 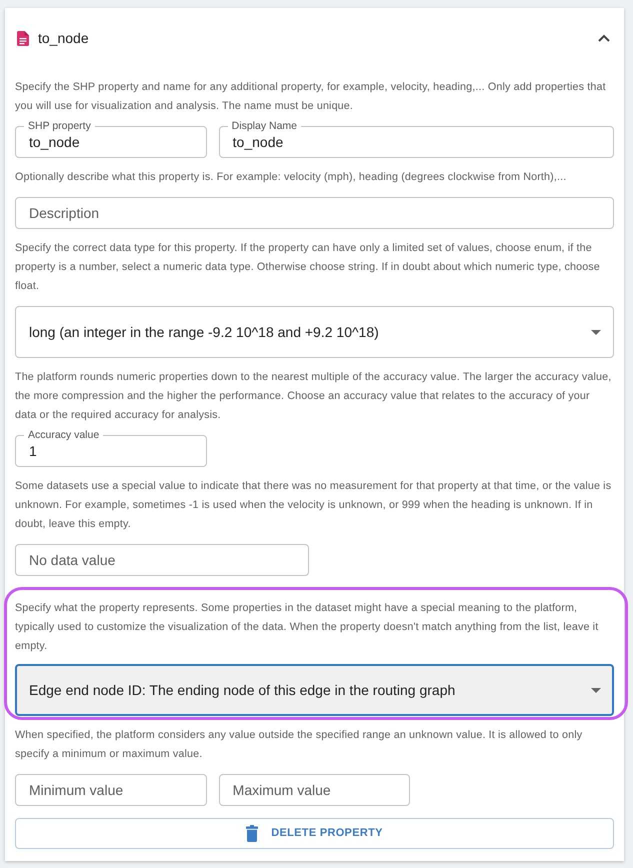 I want to click on text-input-field: Accuracy value 1, so click(x=111, y=448).